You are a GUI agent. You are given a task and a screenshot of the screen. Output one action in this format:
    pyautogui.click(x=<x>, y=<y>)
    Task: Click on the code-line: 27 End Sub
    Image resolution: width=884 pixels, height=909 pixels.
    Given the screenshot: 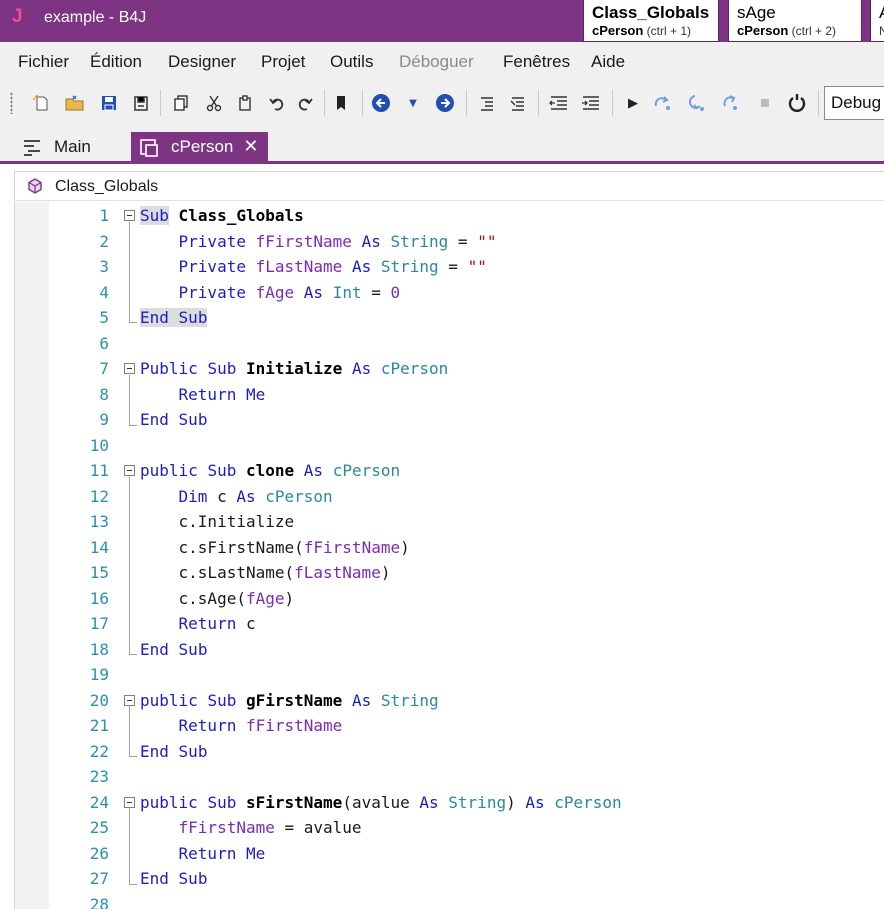 What is the action you would take?
    pyautogui.click(x=449, y=879)
    